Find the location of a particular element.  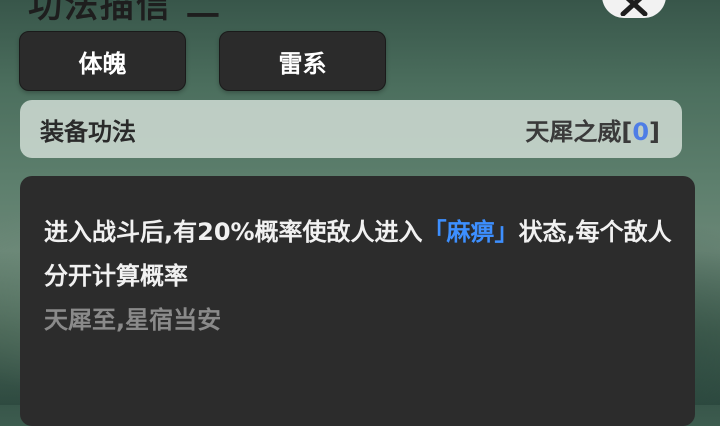

tag-label: 体魄 is located at coordinates (102, 63).